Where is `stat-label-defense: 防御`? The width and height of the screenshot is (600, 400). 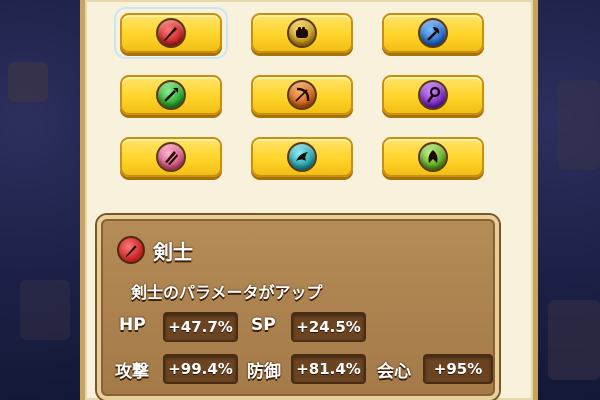
stat-label-defense: 防御 is located at coordinates (264, 372).